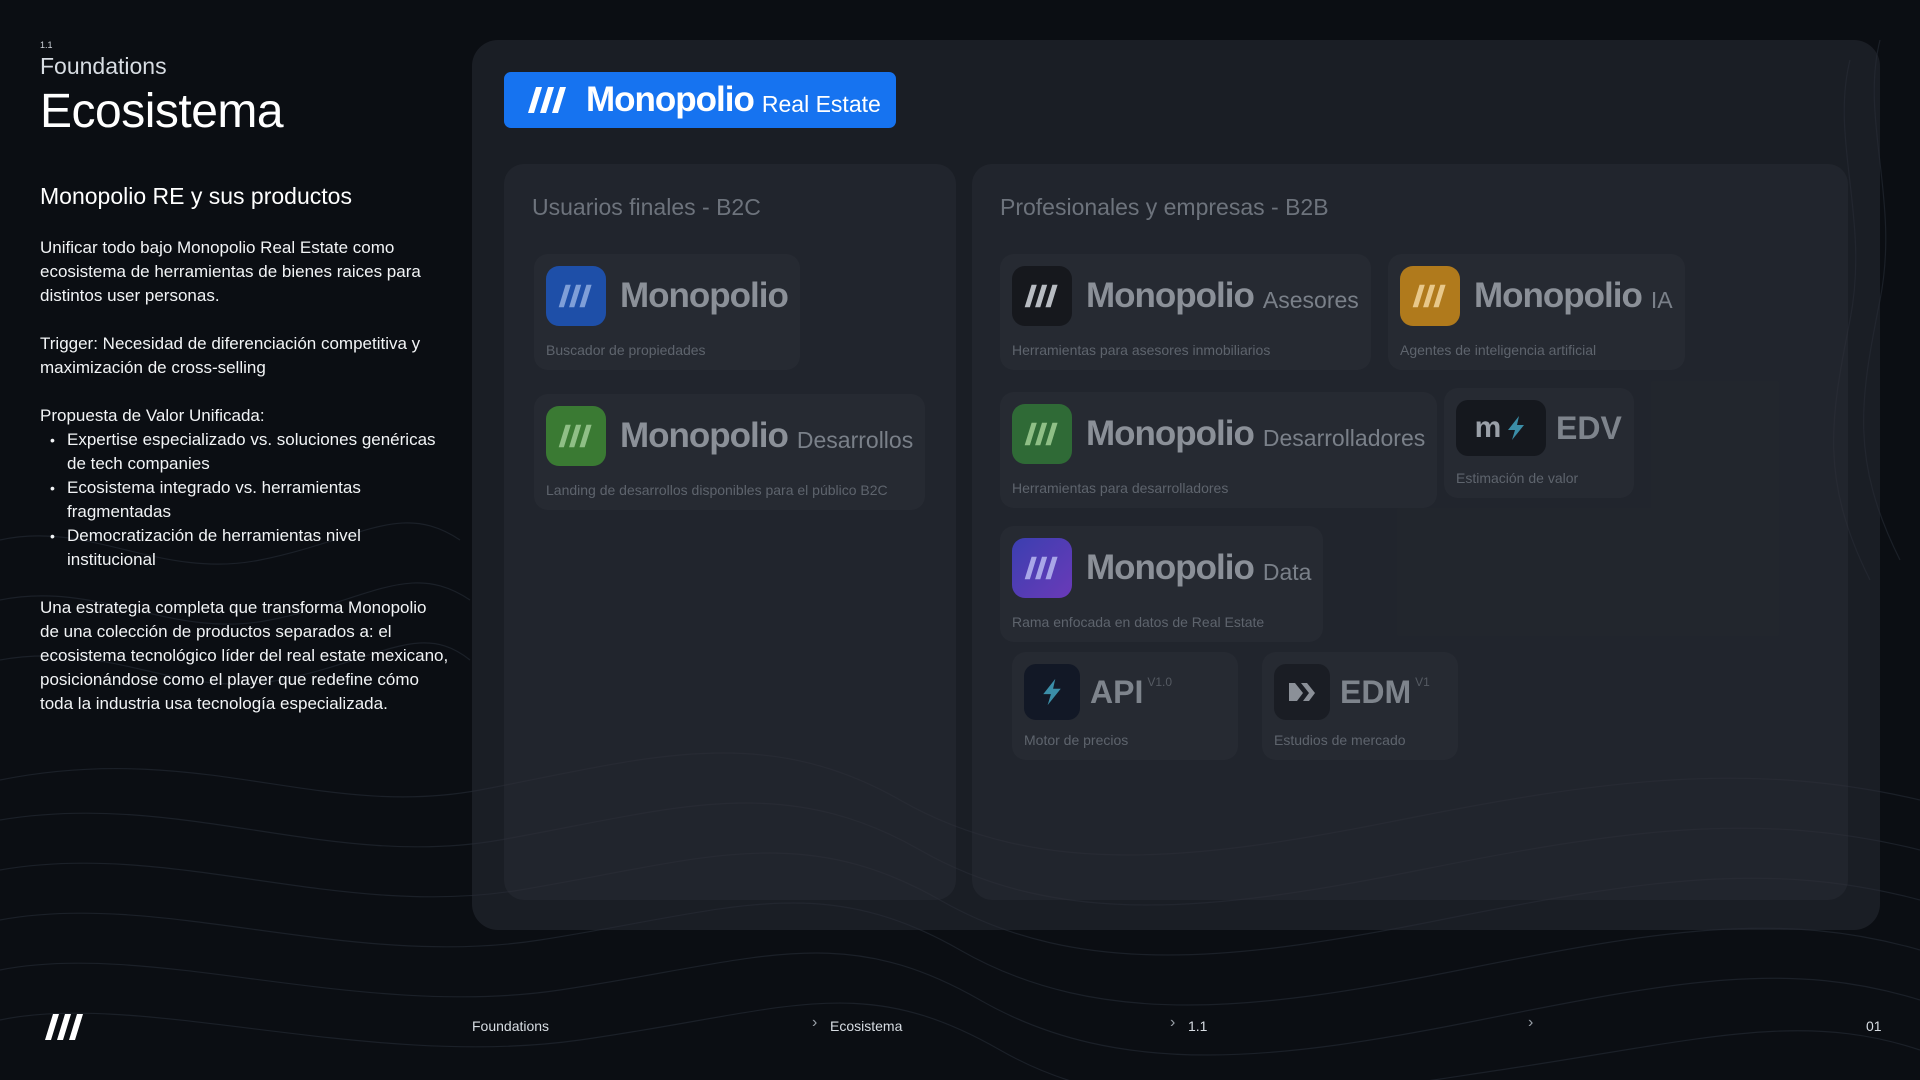 The width and height of the screenshot is (1920, 1080). I want to click on product-monopolio: Monopolio Buscador de propiedades, so click(667, 312).